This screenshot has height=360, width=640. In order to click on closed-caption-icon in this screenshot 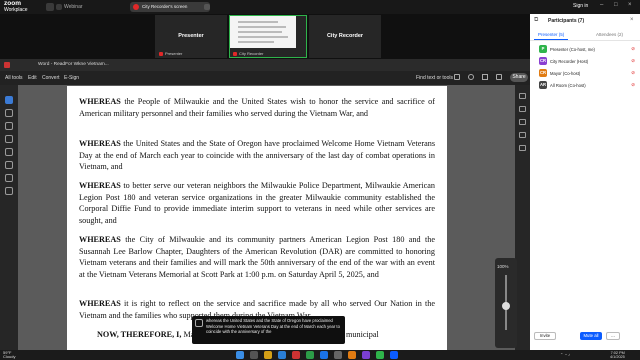, I will do `click(199, 323)`.